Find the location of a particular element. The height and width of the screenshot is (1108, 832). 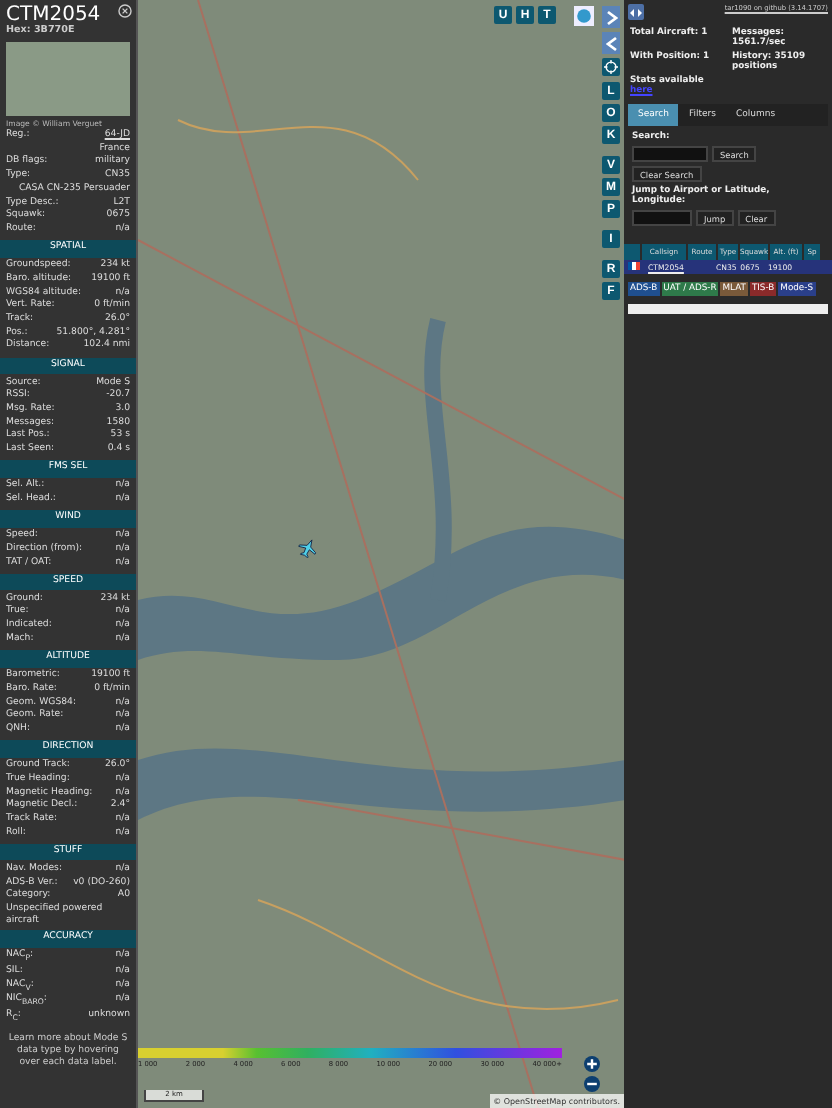

zoom-out-icon is located at coordinates (592, 1084).